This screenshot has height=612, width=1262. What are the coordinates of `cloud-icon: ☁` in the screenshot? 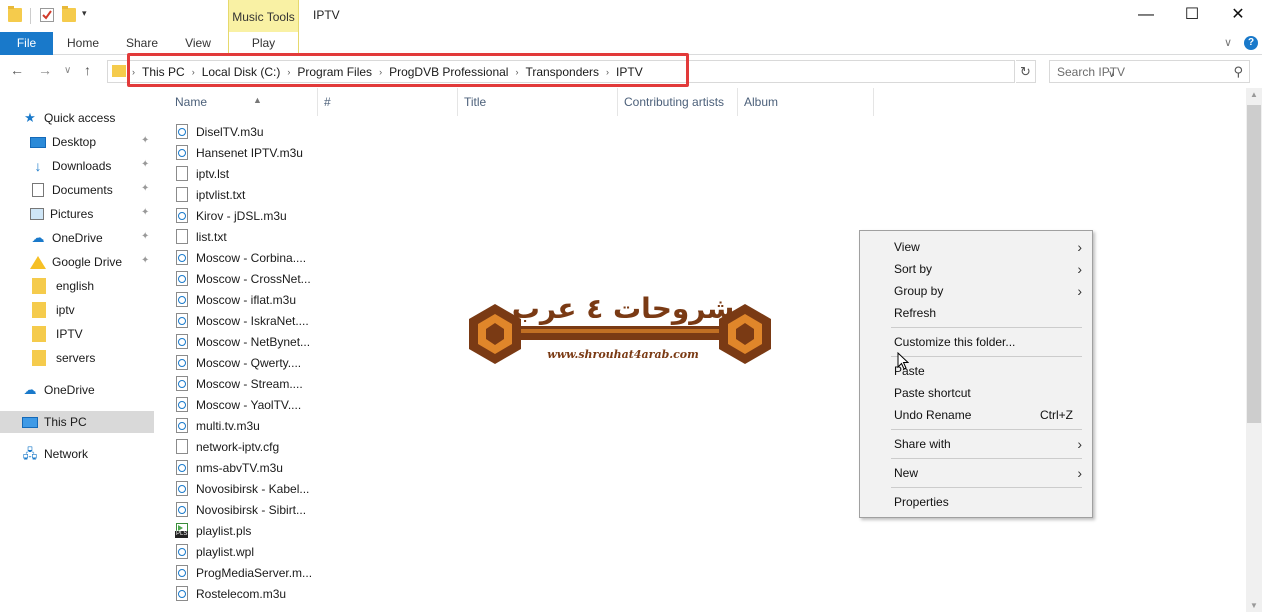 It's located at (38, 237).